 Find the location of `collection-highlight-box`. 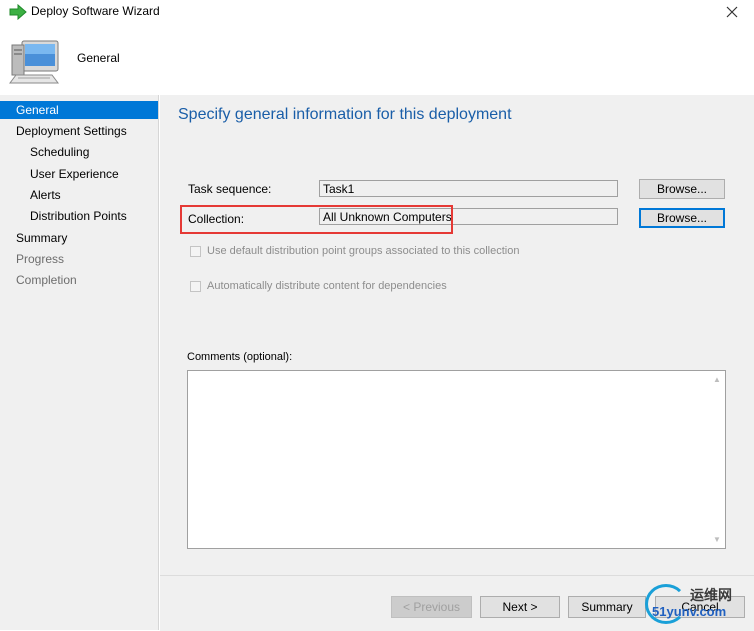

collection-highlight-box is located at coordinates (316, 219).